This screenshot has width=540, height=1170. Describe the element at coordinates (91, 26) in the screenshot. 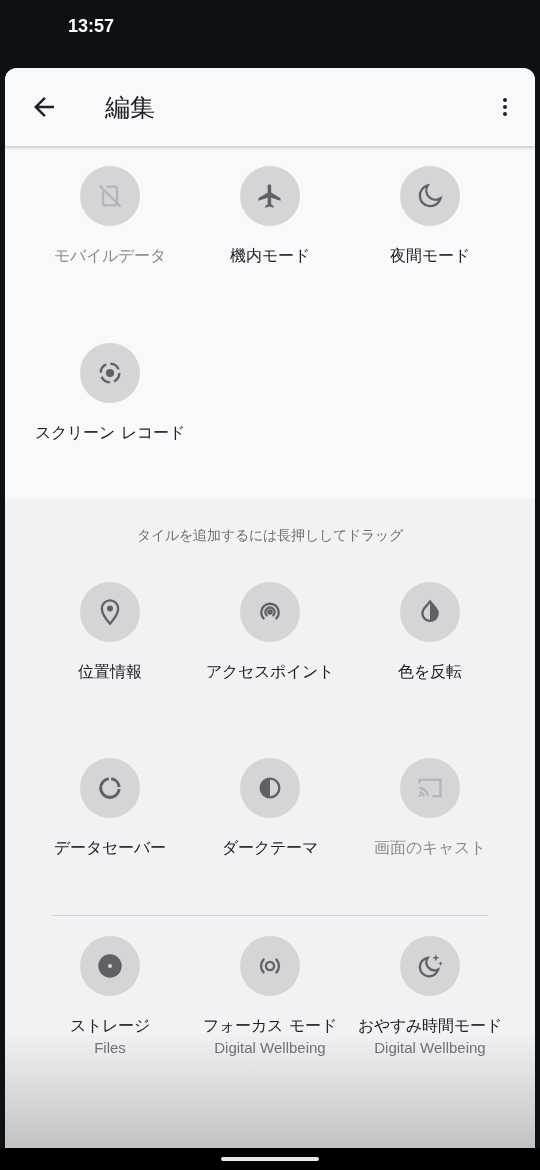

I see `status-time: 13:57` at that location.